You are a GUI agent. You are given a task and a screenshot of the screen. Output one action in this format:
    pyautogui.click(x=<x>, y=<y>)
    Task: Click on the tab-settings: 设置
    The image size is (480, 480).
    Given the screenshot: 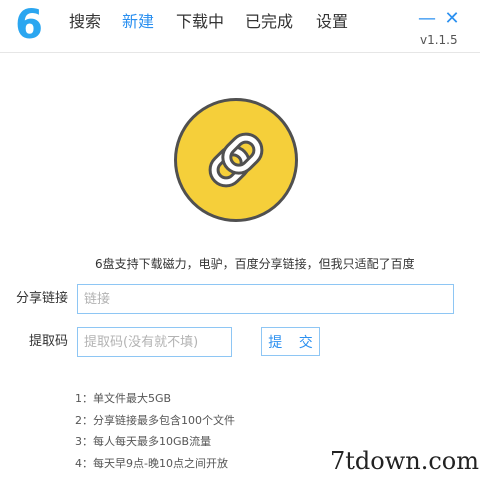 What is the action you would take?
    pyautogui.click(x=332, y=22)
    